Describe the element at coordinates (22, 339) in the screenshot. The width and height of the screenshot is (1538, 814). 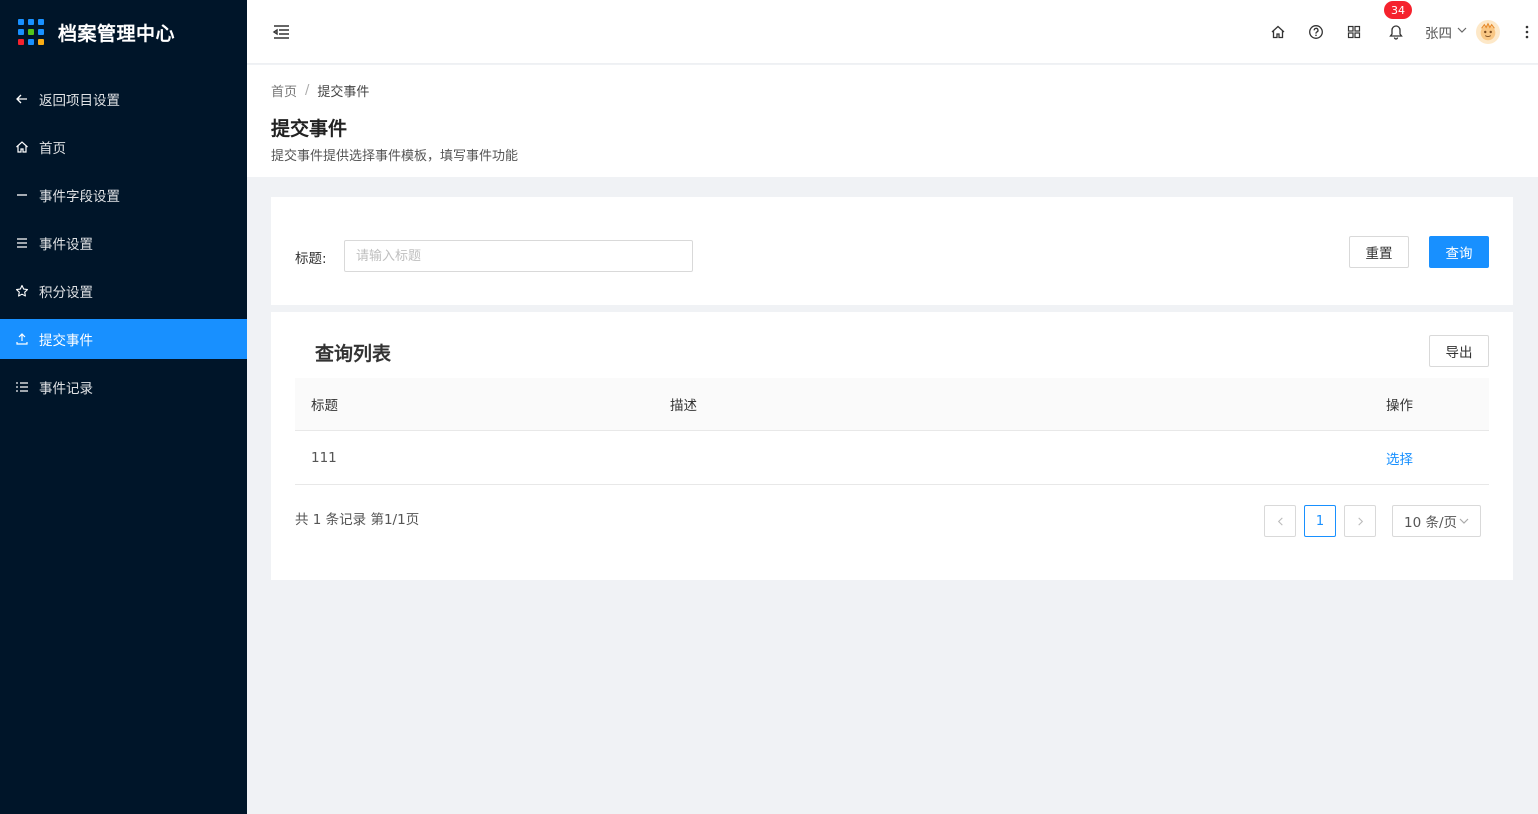
I see `upload-icon` at that location.